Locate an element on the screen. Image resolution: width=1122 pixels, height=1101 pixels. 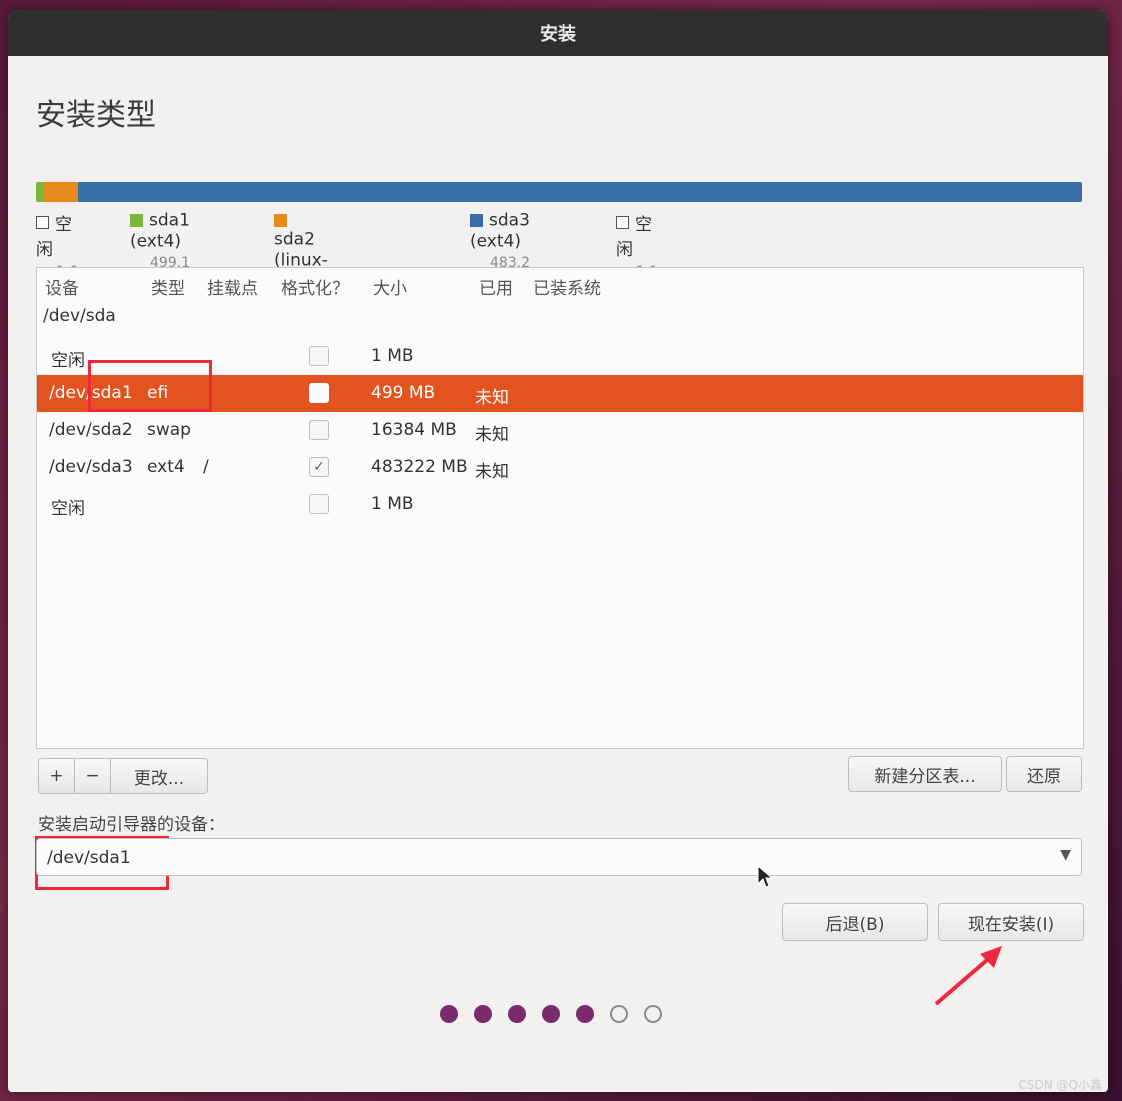
cell-size: 499 MB is located at coordinates (403, 393).